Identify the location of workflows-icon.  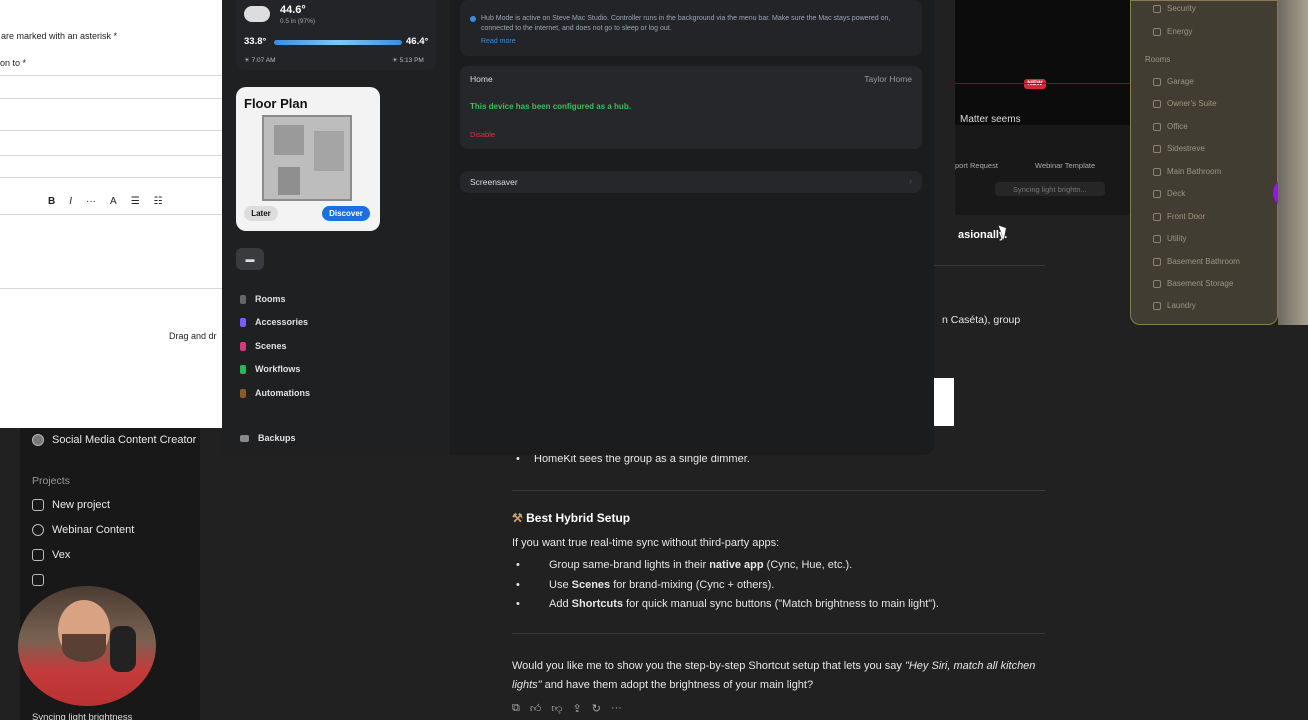
(243, 369).